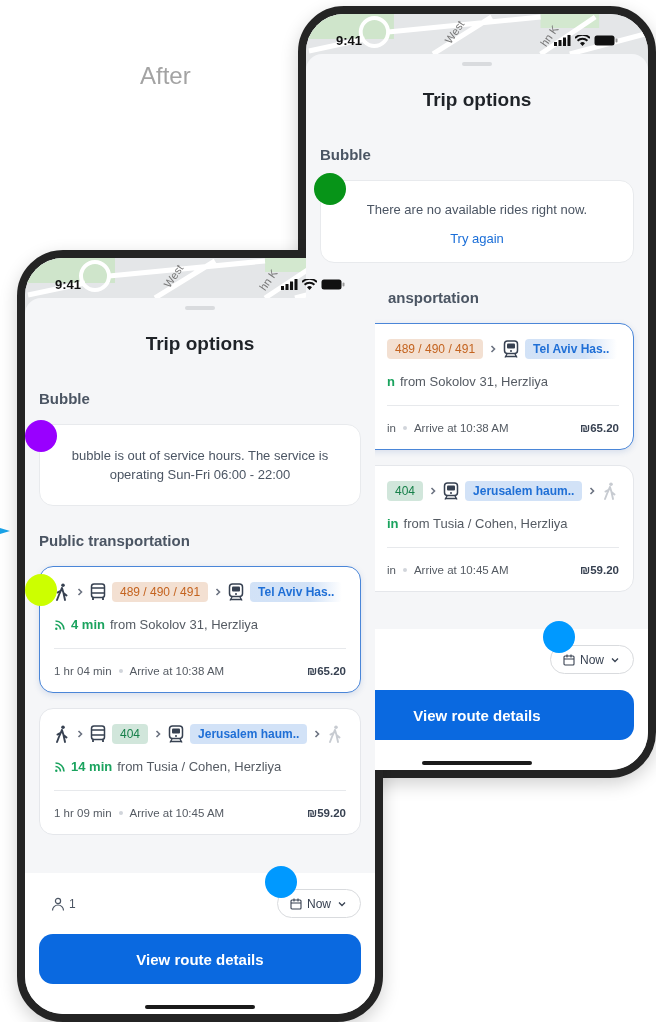 The image size is (656, 1022). I want to click on trip-duration: 1 hr 09 min, so click(83, 813).